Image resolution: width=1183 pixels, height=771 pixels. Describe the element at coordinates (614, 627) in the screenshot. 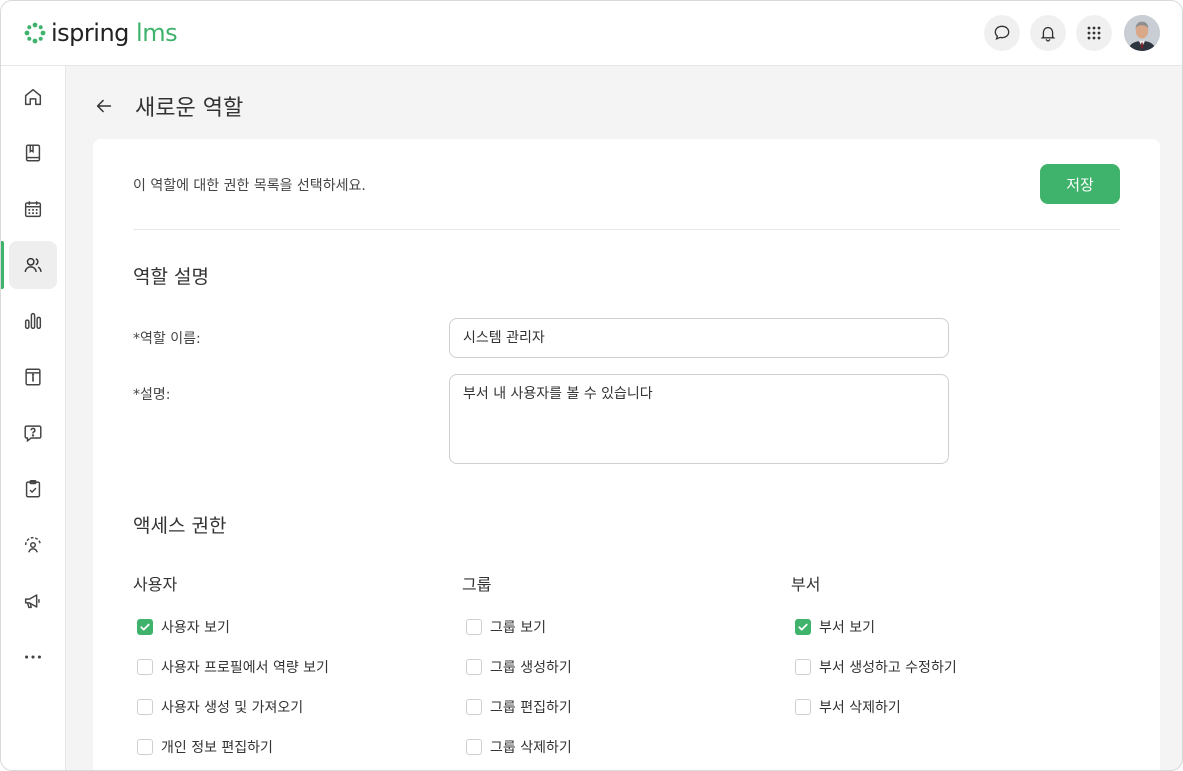

I see `permission-view-groups: 그룹 보기` at that location.